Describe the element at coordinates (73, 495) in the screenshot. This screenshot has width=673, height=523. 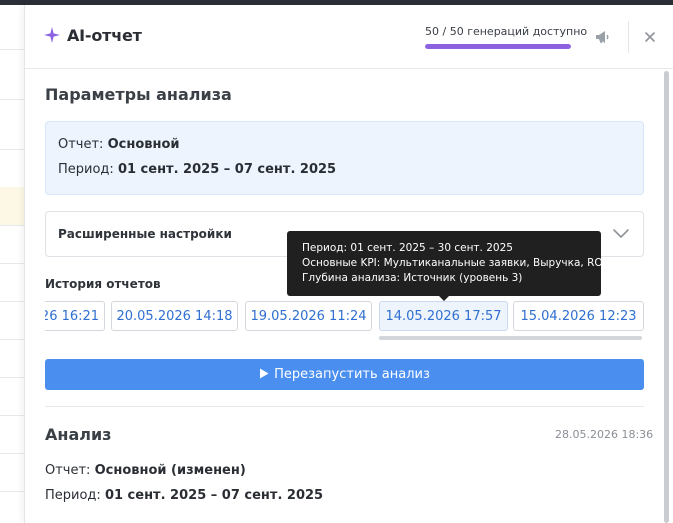
I see `analysis-period-label: Период:` at that location.